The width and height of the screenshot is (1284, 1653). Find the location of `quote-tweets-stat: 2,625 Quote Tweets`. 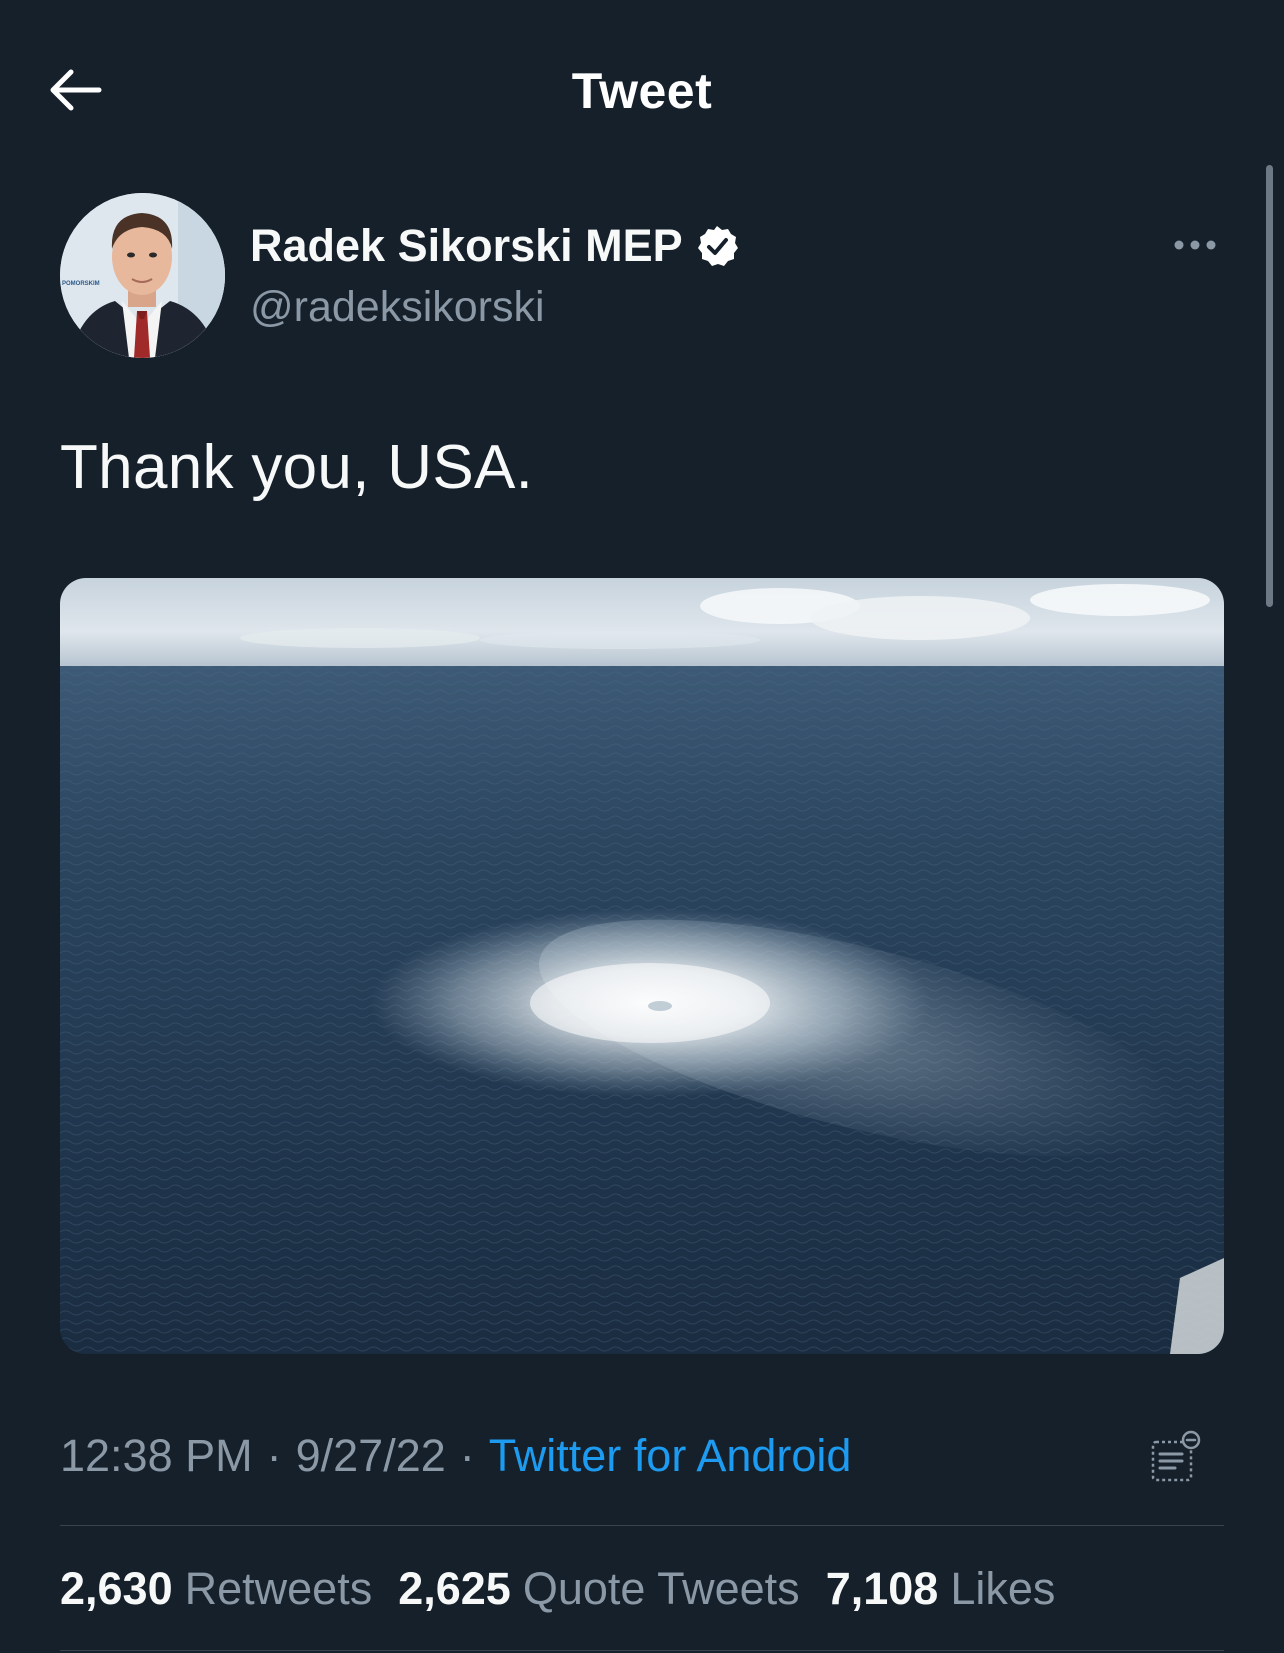

quote-tweets-stat: 2,625 Quote Tweets is located at coordinates (598, 1589).